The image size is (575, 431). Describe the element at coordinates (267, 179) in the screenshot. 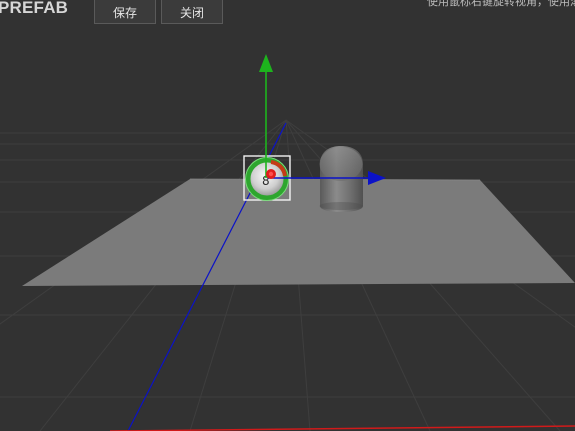

I see `selected-sphere-object: 8` at that location.